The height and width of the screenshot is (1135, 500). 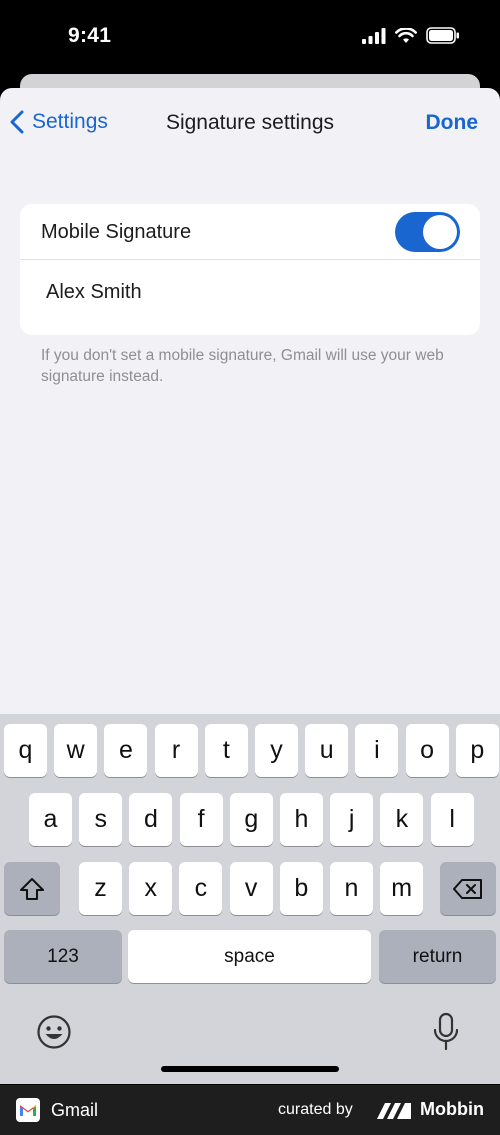 I want to click on shift-key, so click(x=32, y=888).